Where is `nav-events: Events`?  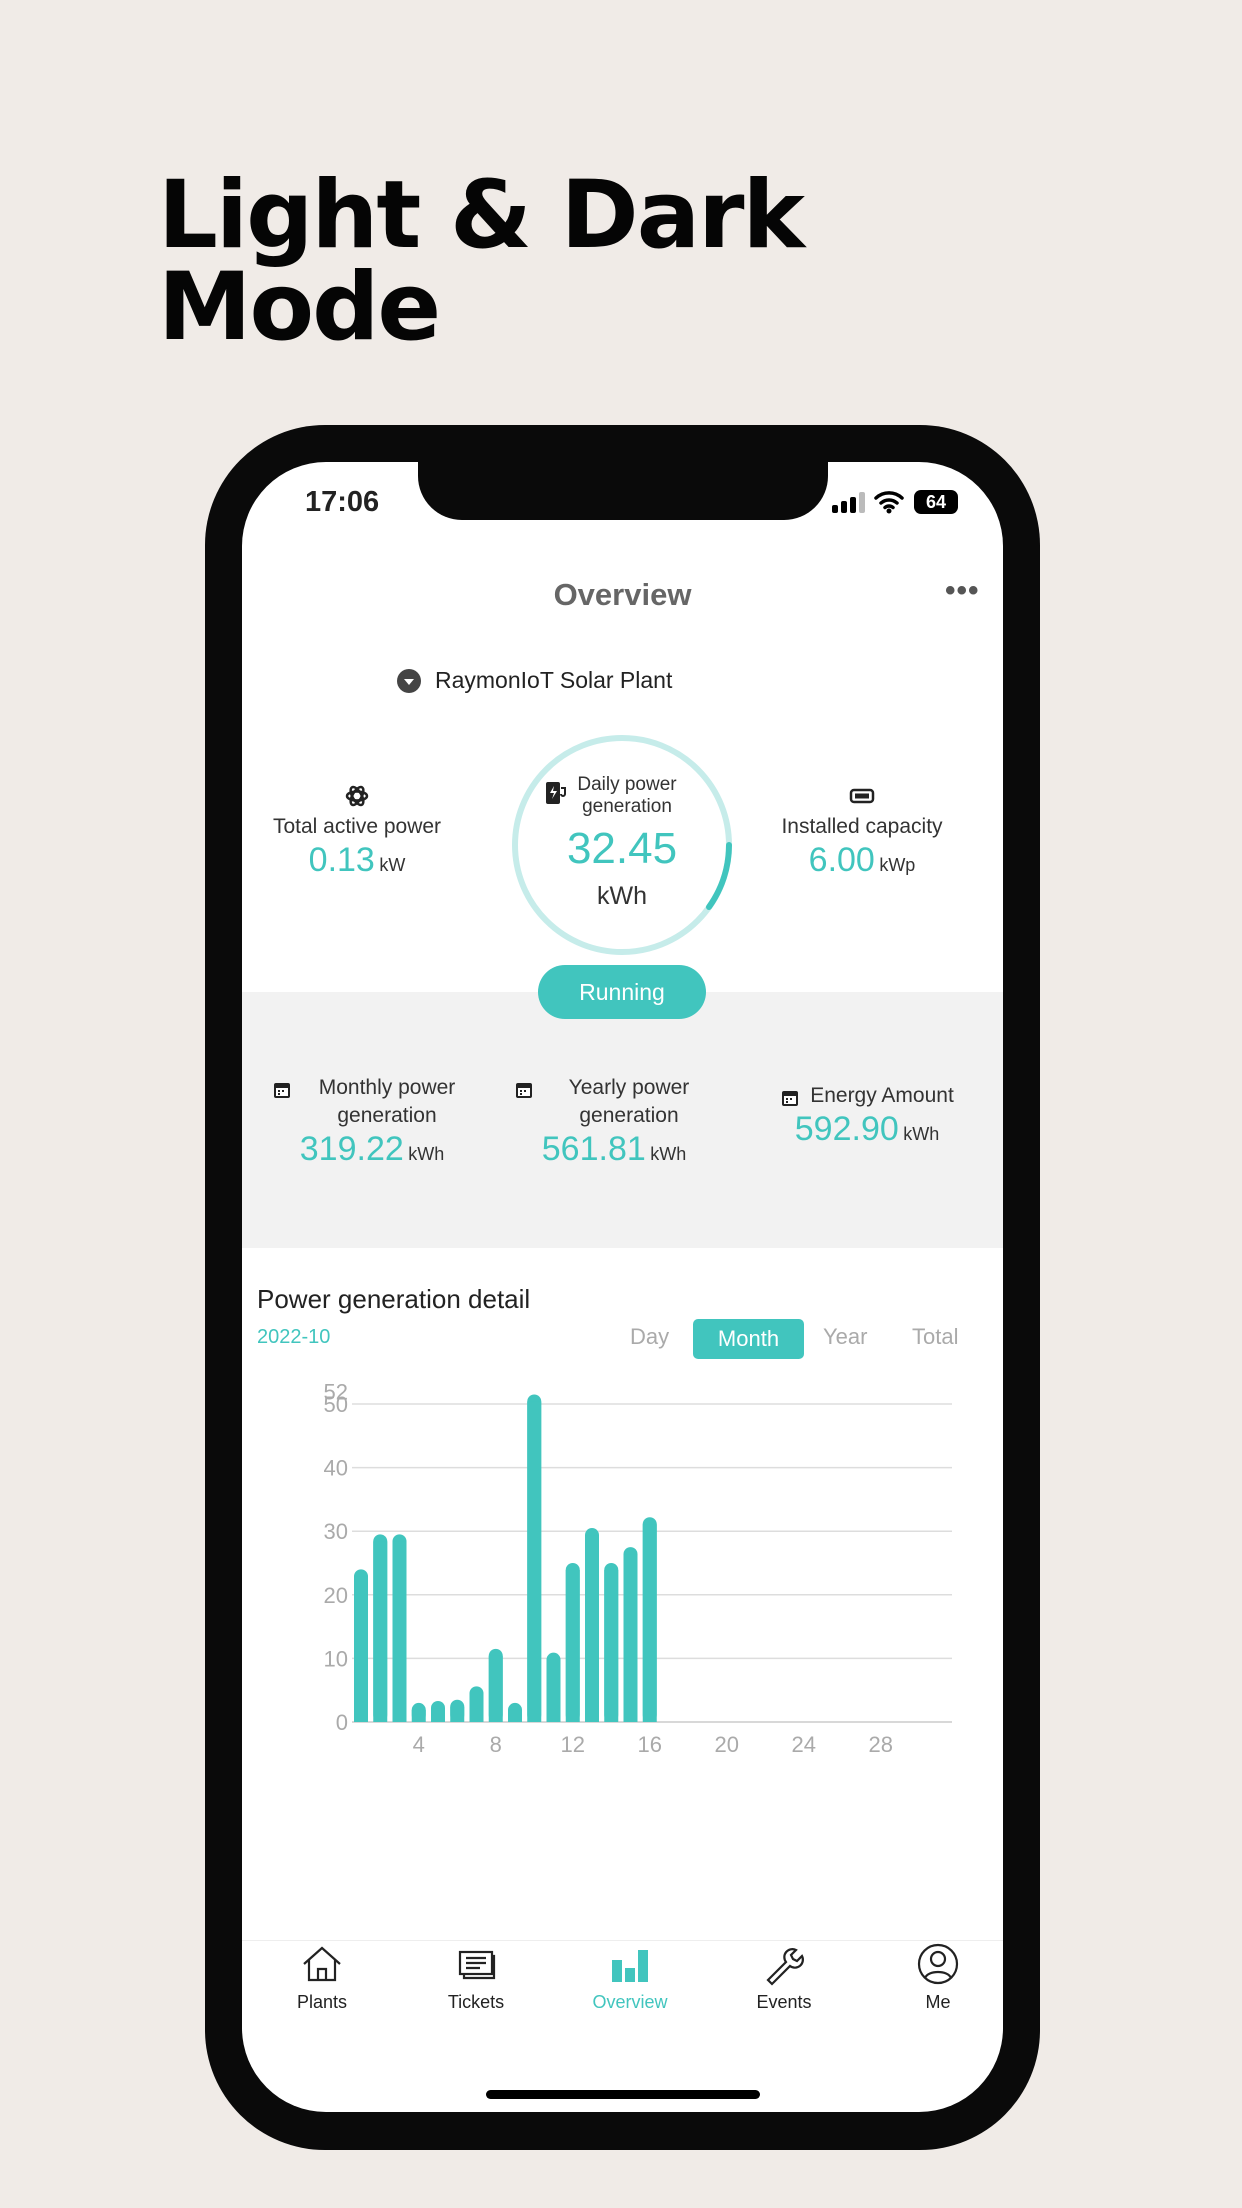
nav-events: Events is located at coordinates (784, 1977).